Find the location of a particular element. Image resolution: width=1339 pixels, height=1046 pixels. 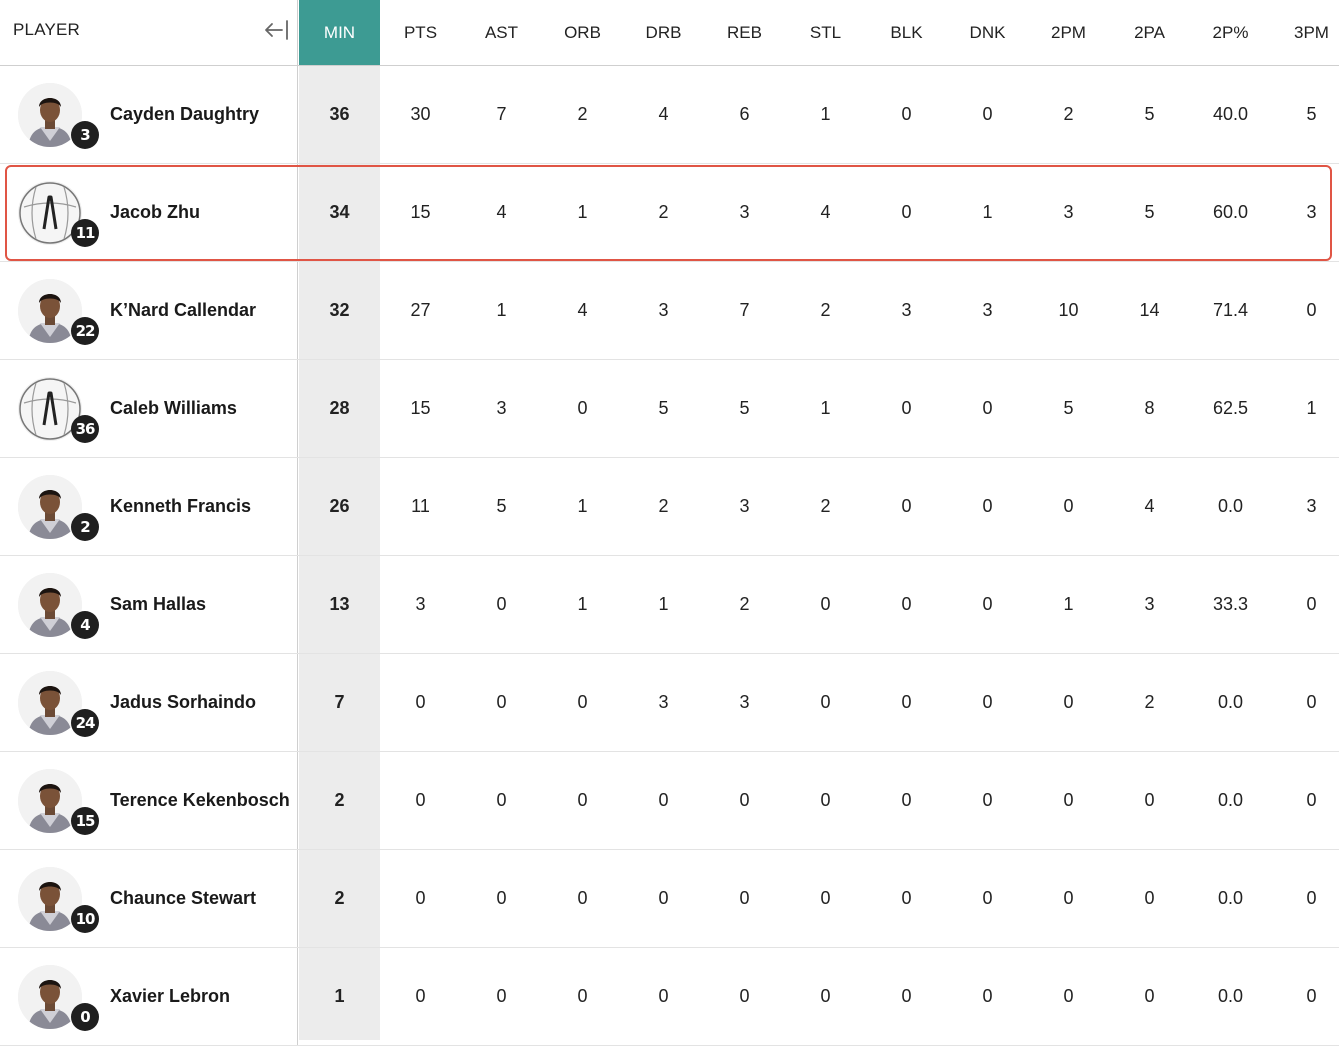

stat-pts: 15 is located at coordinates (420, 408).